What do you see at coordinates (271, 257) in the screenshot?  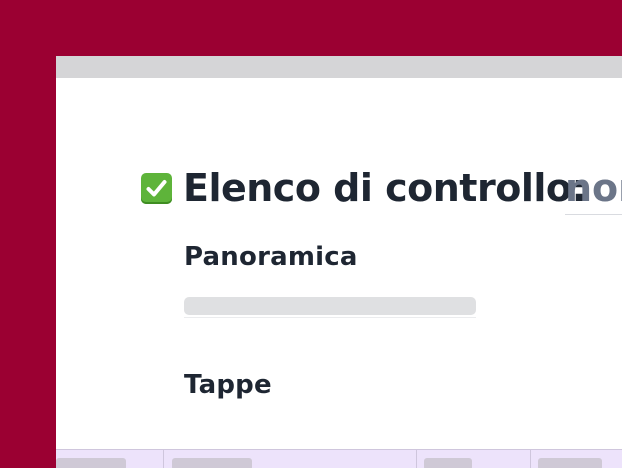 I see `overview-heading: Panoramica` at bounding box center [271, 257].